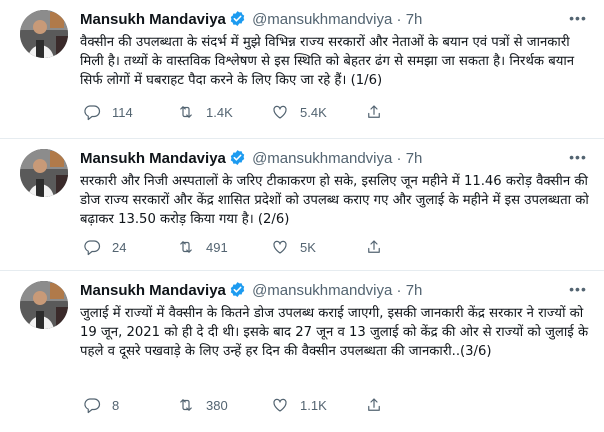 This screenshot has width=604, height=432. I want to click on like-button: 5.4K, so click(299, 112).